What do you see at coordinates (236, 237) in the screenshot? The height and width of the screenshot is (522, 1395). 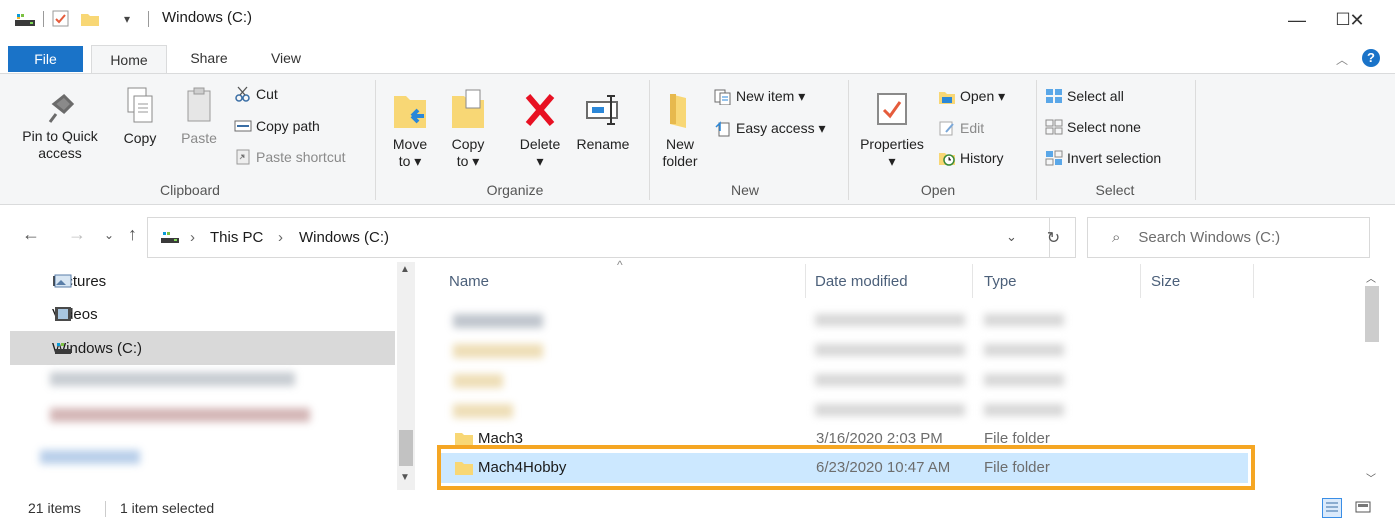 I see `breadcrumb-this-pc: This PC` at bounding box center [236, 237].